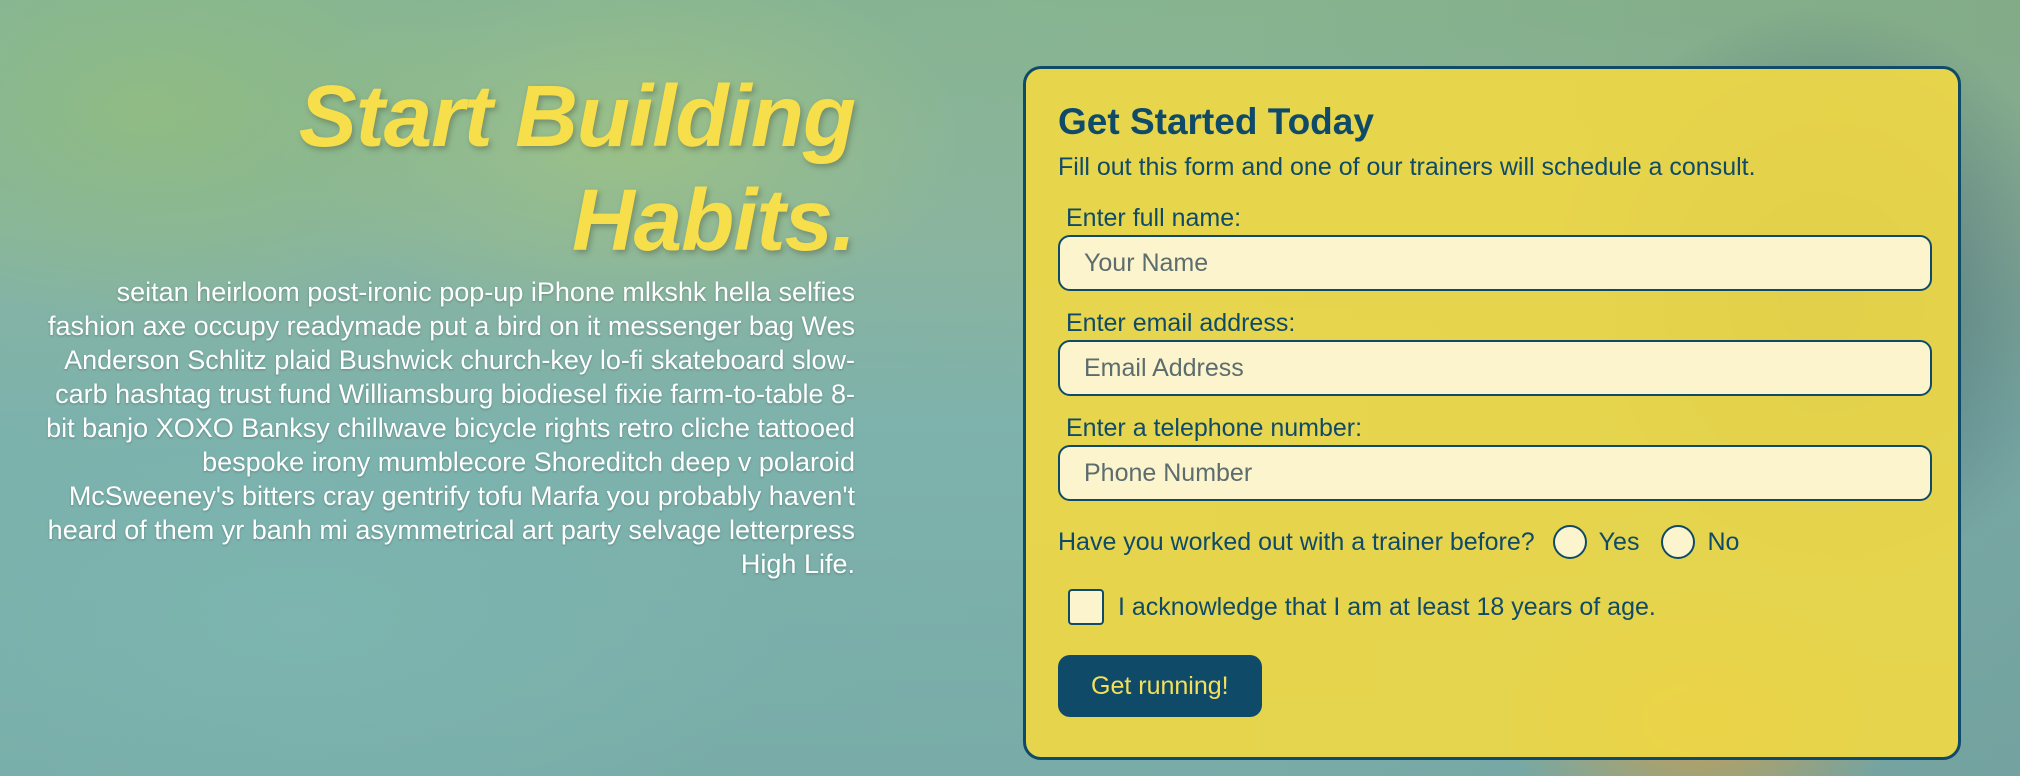 The width and height of the screenshot is (2020, 776). What do you see at coordinates (1723, 542) in the screenshot?
I see `radio-no-label: No` at bounding box center [1723, 542].